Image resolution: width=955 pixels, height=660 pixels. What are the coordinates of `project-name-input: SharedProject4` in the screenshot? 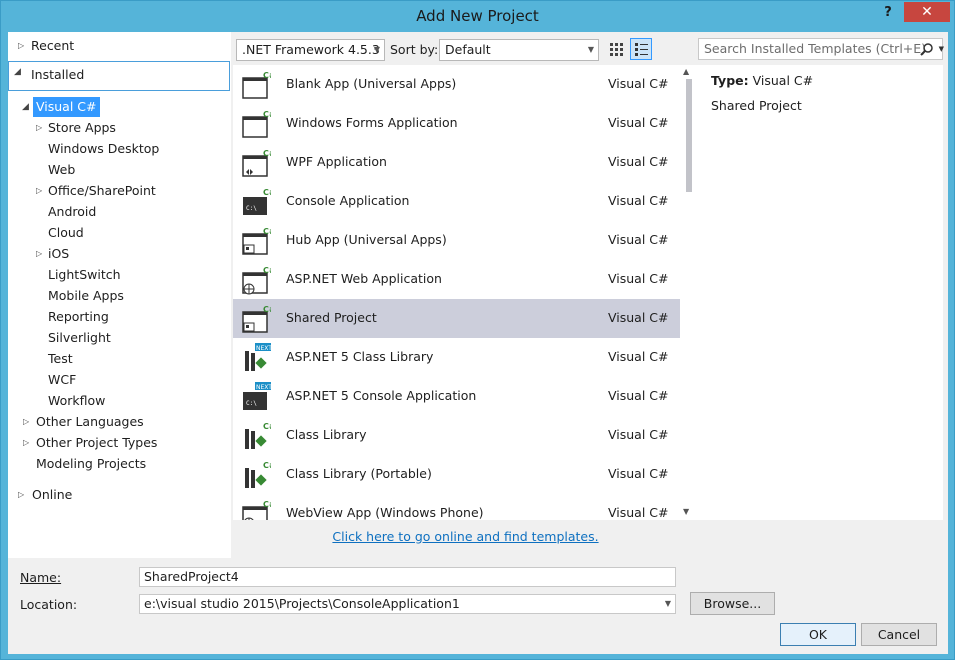 It's located at (407, 577).